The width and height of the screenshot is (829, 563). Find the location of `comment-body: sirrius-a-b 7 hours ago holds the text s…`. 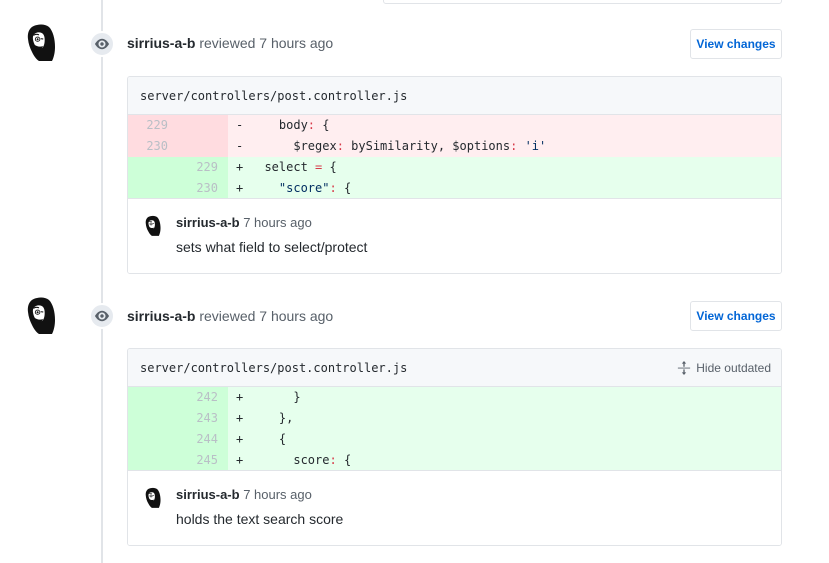

comment-body: sirrius-a-b 7 hours ago holds the text s… is located at coordinates (472, 507).